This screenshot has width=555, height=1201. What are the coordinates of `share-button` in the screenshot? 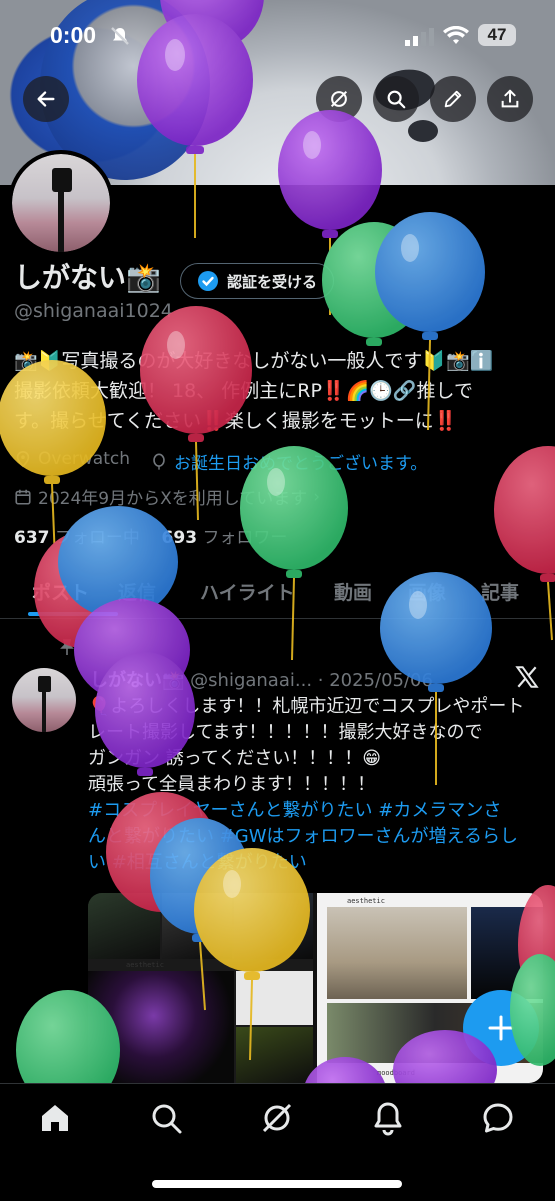 It's located at (510, 99).